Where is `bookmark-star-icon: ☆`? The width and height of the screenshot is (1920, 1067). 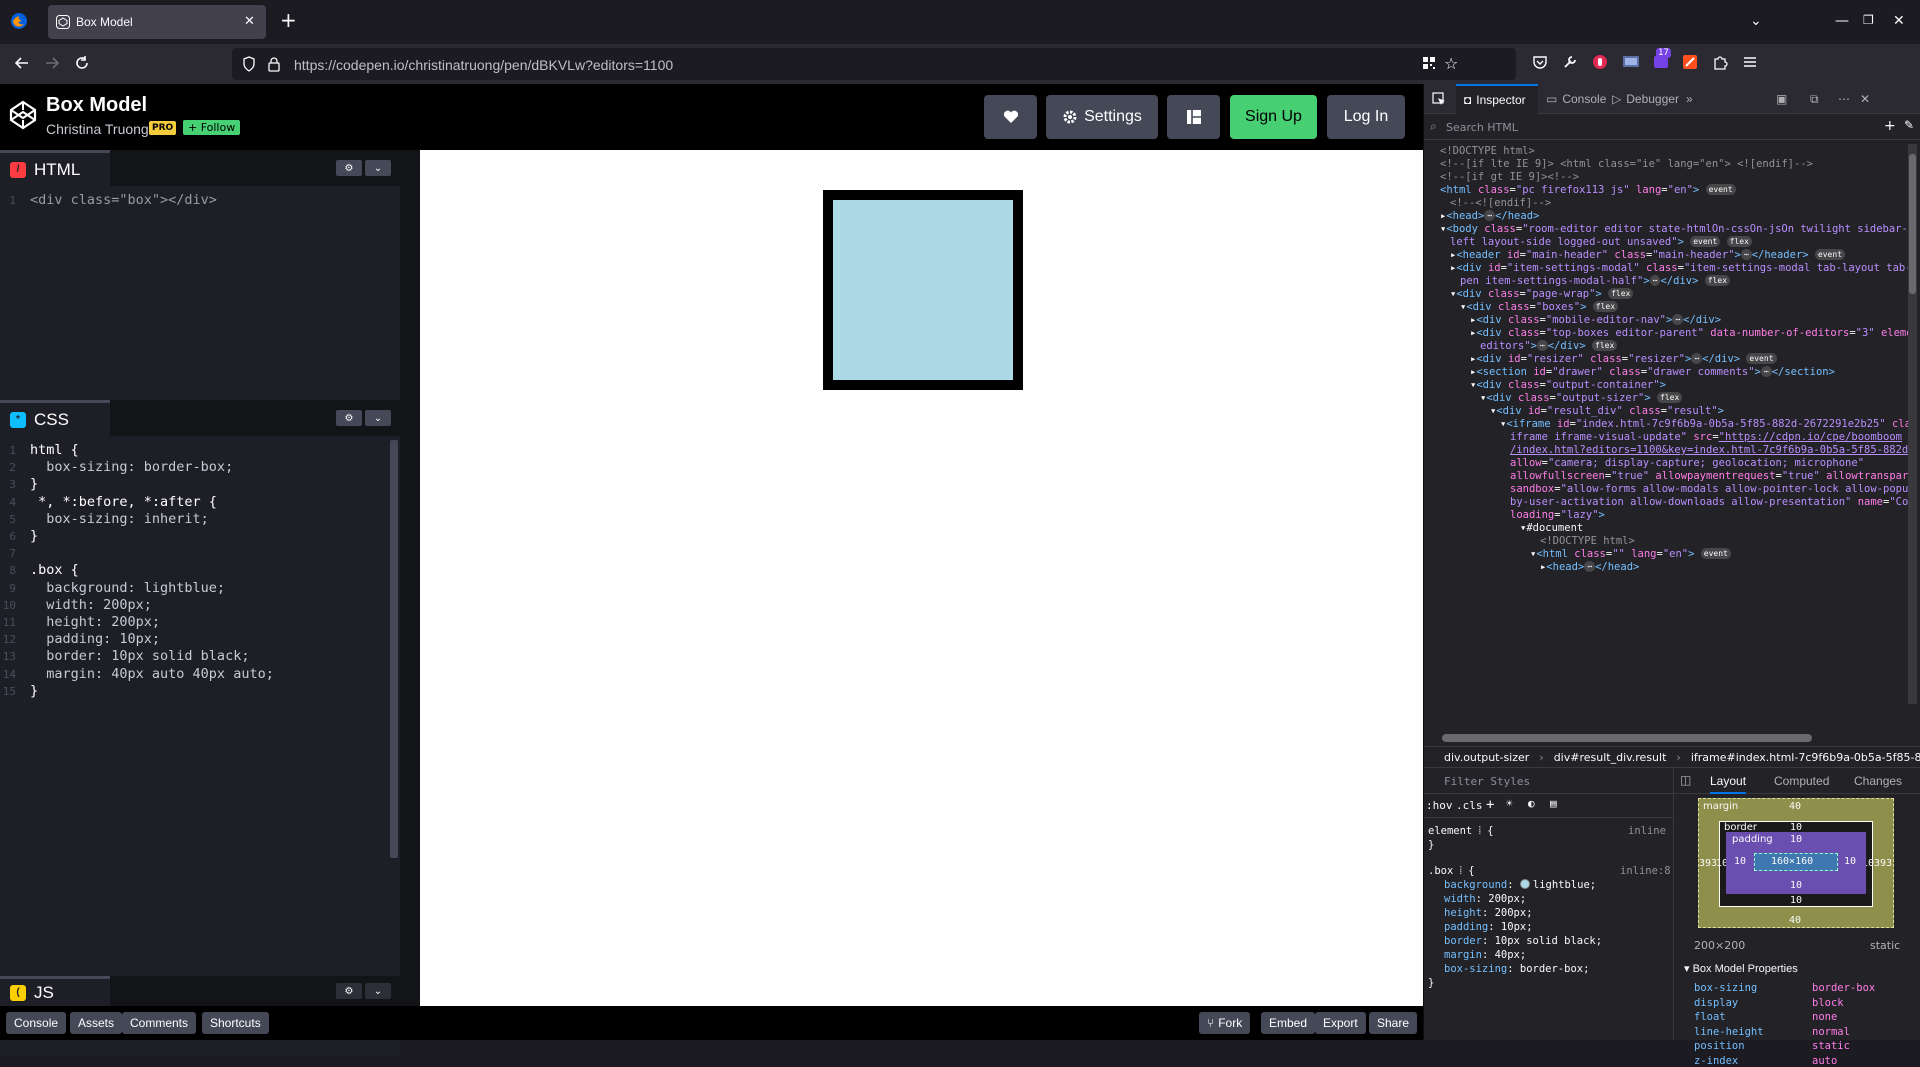
bookmark-star-icon: ☆ is located at coordinates (1451, 63).